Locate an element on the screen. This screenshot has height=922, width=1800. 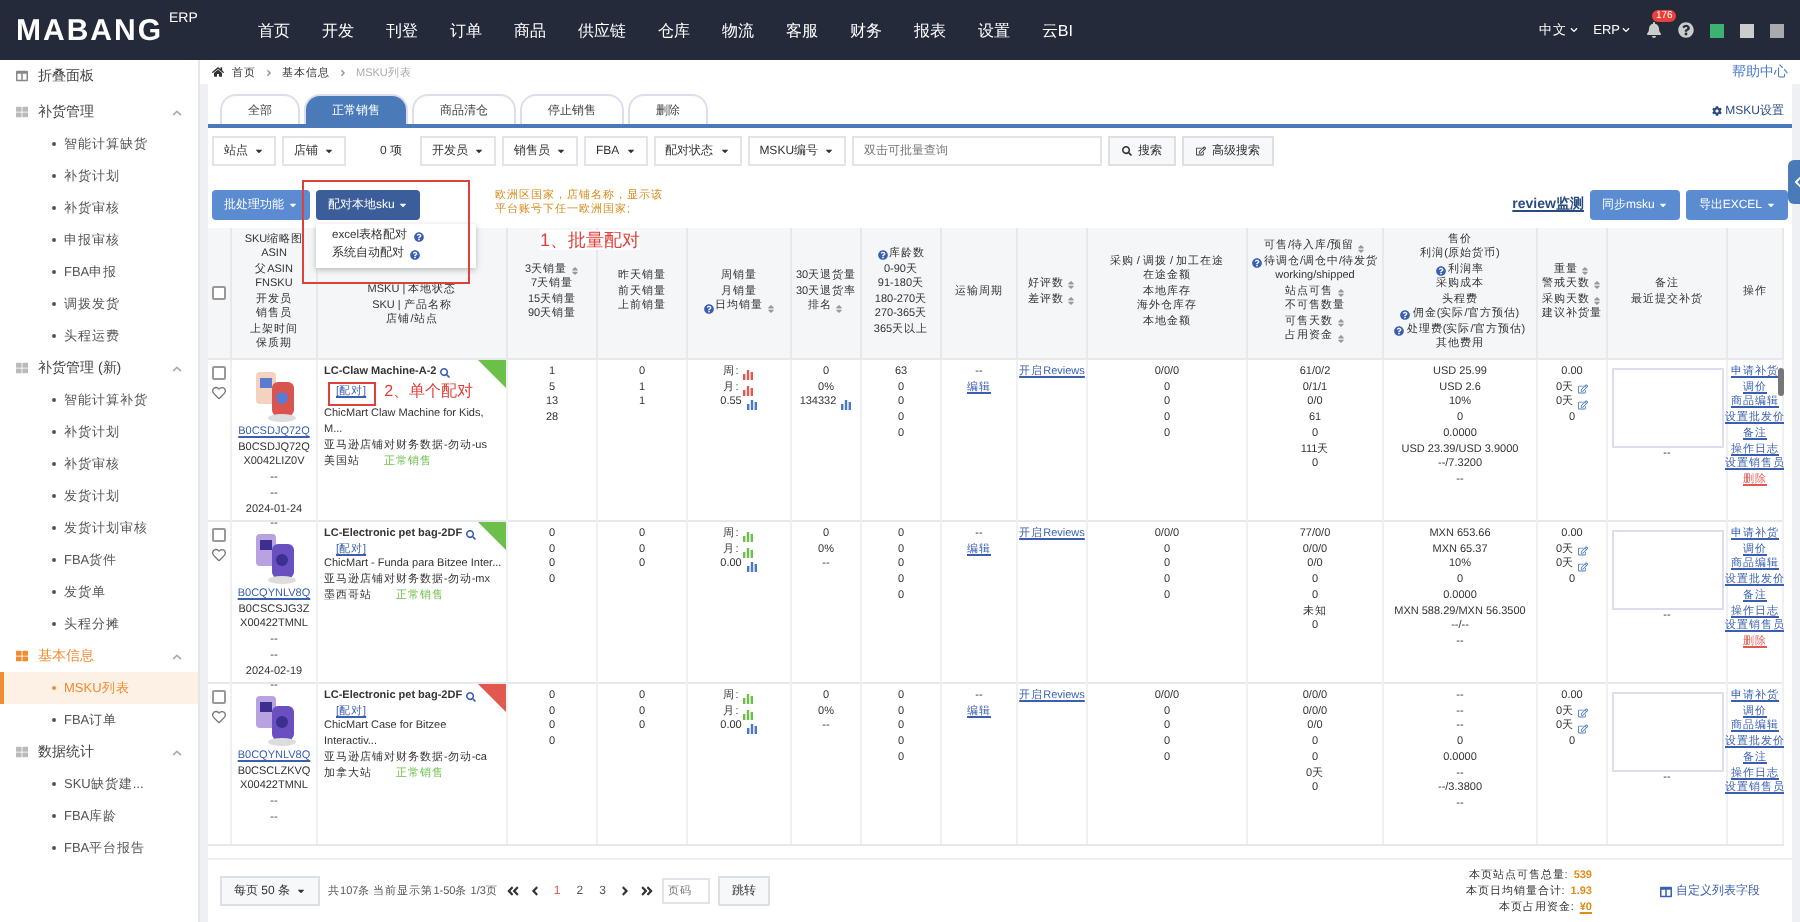
nav-item: 订单 is located at coordinates (465, 30).